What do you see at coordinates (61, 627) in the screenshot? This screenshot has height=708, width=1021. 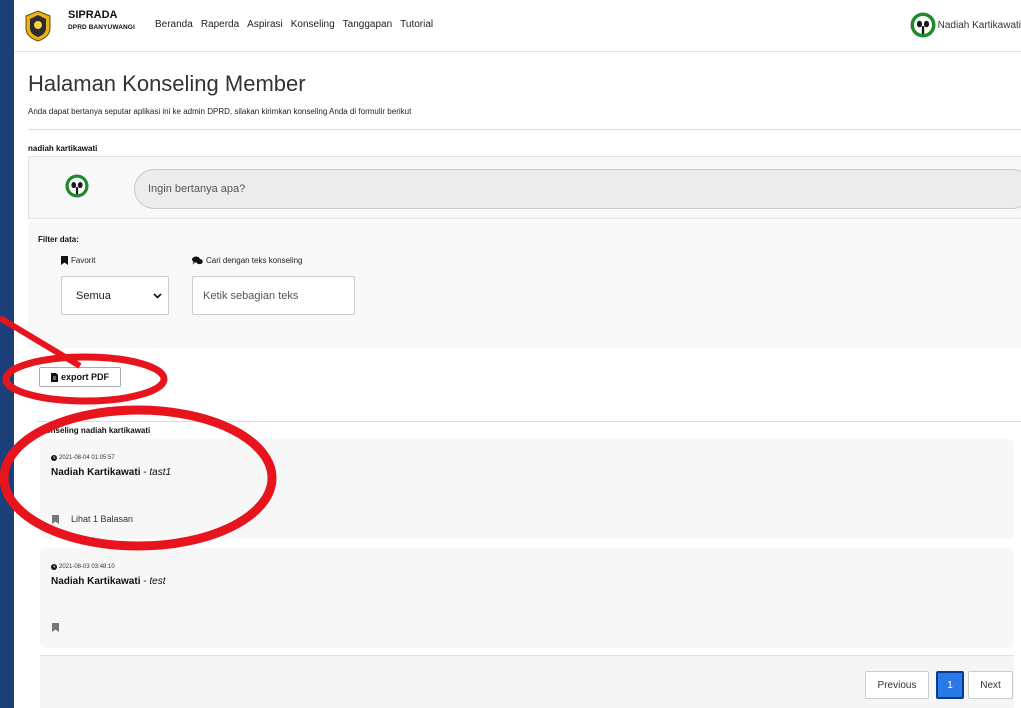 I see `post-footer` at bounding box center [61, 627].